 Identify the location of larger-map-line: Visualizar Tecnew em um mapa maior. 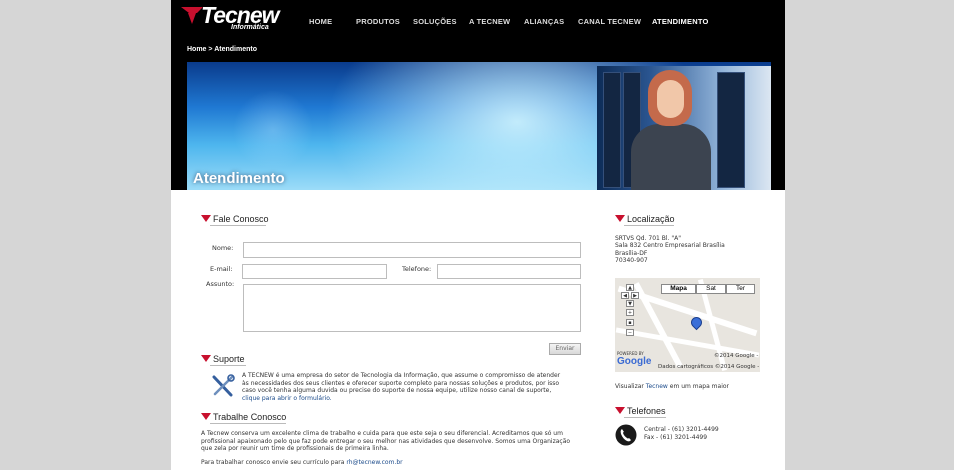
(695, 387).